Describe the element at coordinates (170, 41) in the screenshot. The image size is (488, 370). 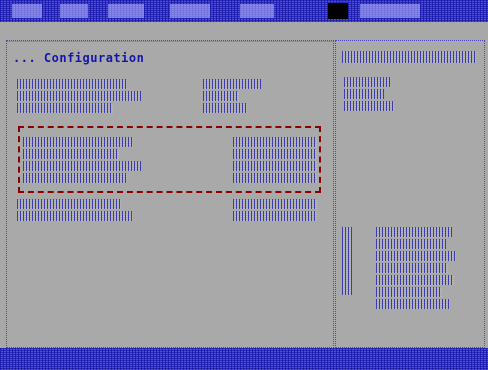
I see `main-panel-top-border` at that location.